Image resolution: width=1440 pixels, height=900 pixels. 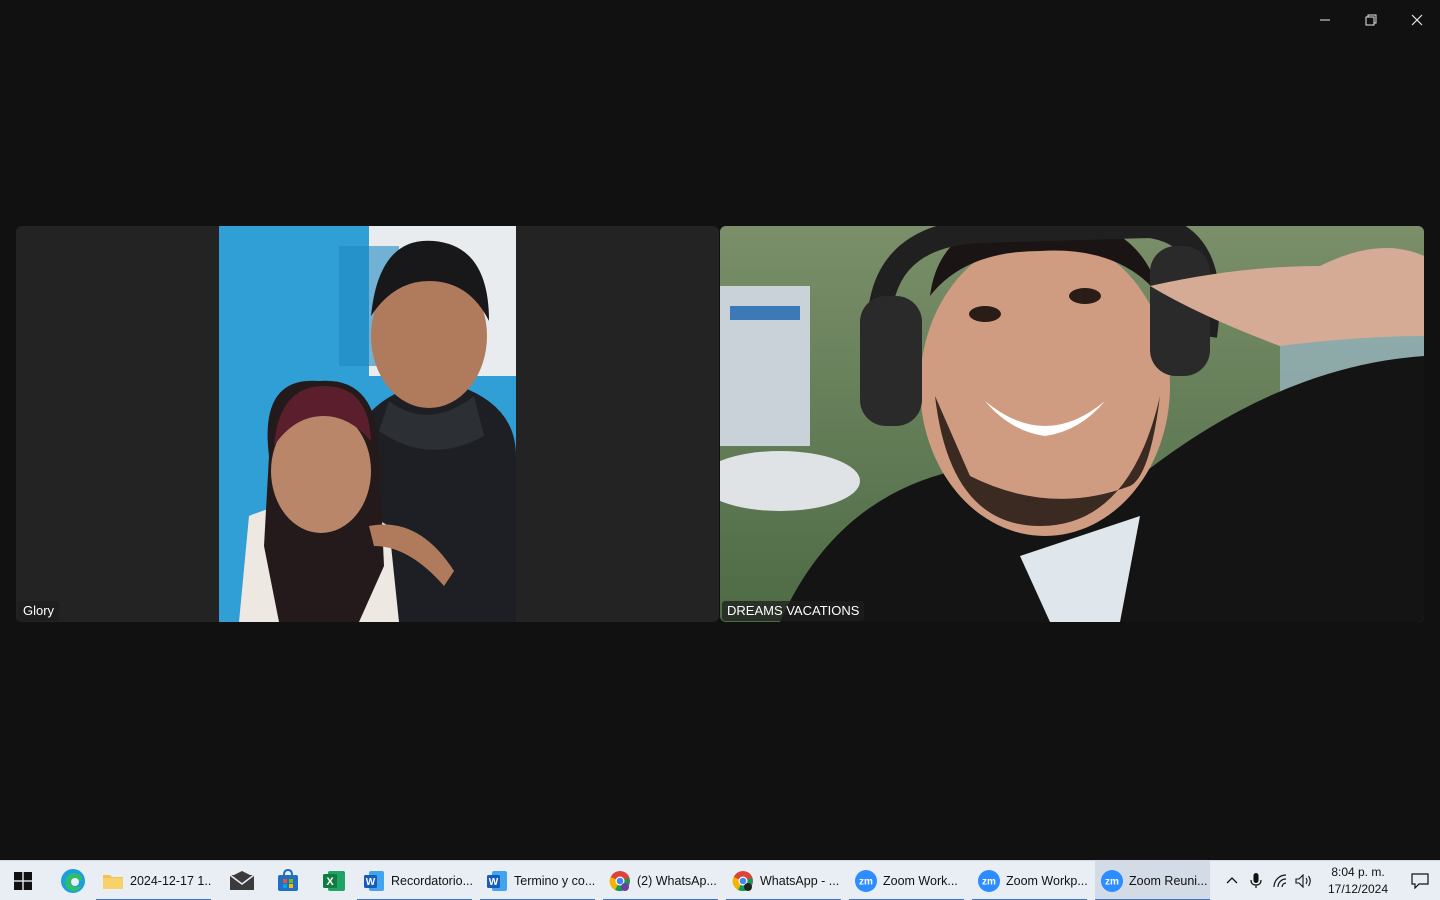 I want to click on participant-name-label: DREAMS VACATIONS, so click(x=793, y=611).